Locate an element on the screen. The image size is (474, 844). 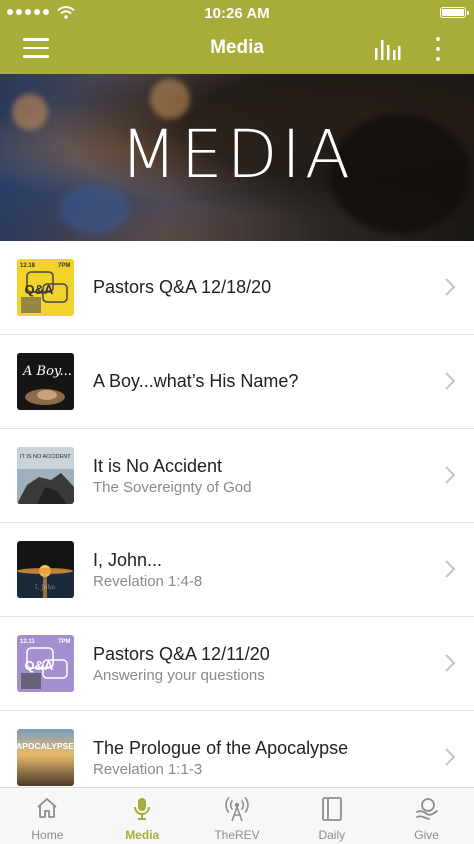
banner-title: MEDIA is located at coordinates (237, 154).